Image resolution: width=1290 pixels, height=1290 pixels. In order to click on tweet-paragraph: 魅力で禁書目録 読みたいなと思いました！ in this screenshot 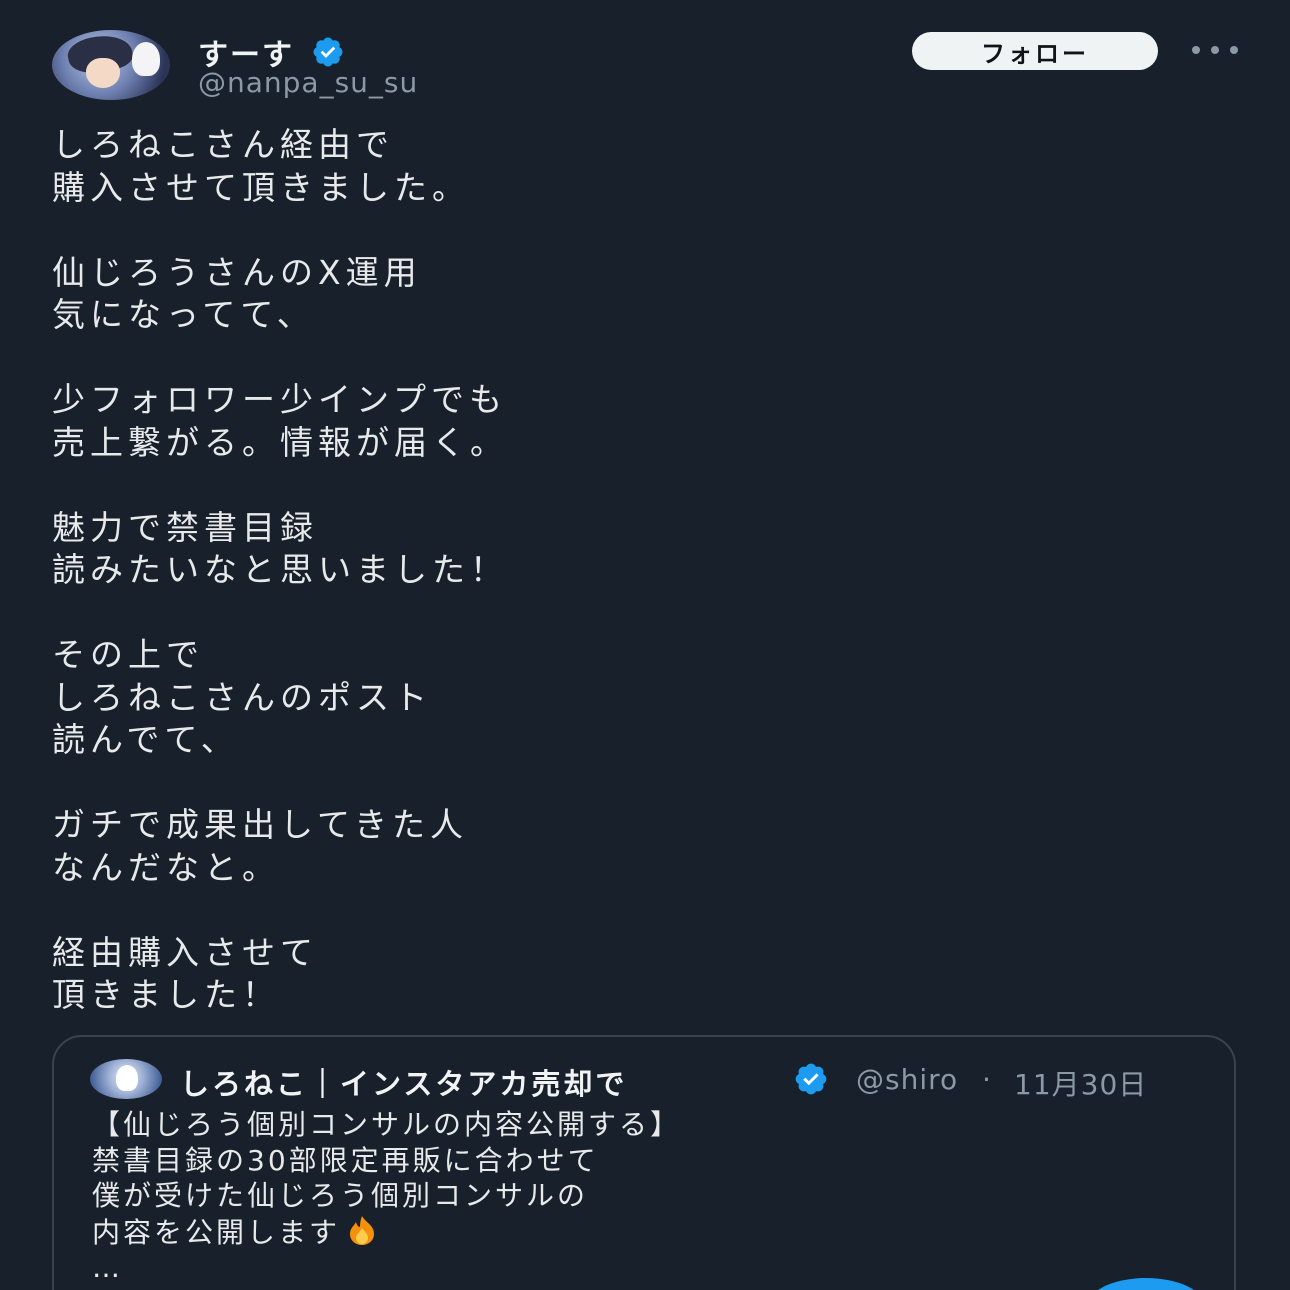, I will do `click(280, 548)`.